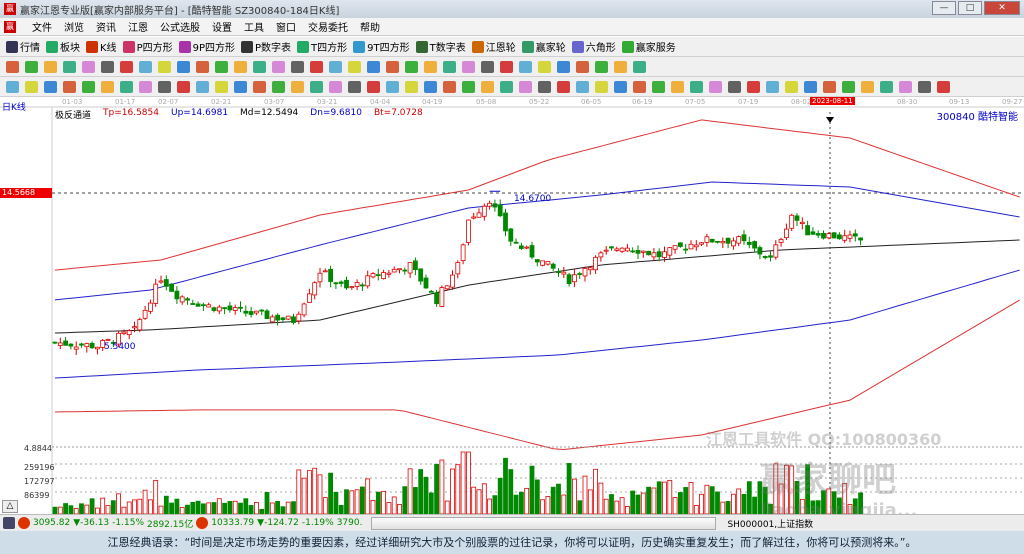 Image resolution: width=1024 pixels, height=554 pixels. Describe the element at coordinates (593, 46) in the screenshot. I see `toolbar-button-11: 六角形` at that location.